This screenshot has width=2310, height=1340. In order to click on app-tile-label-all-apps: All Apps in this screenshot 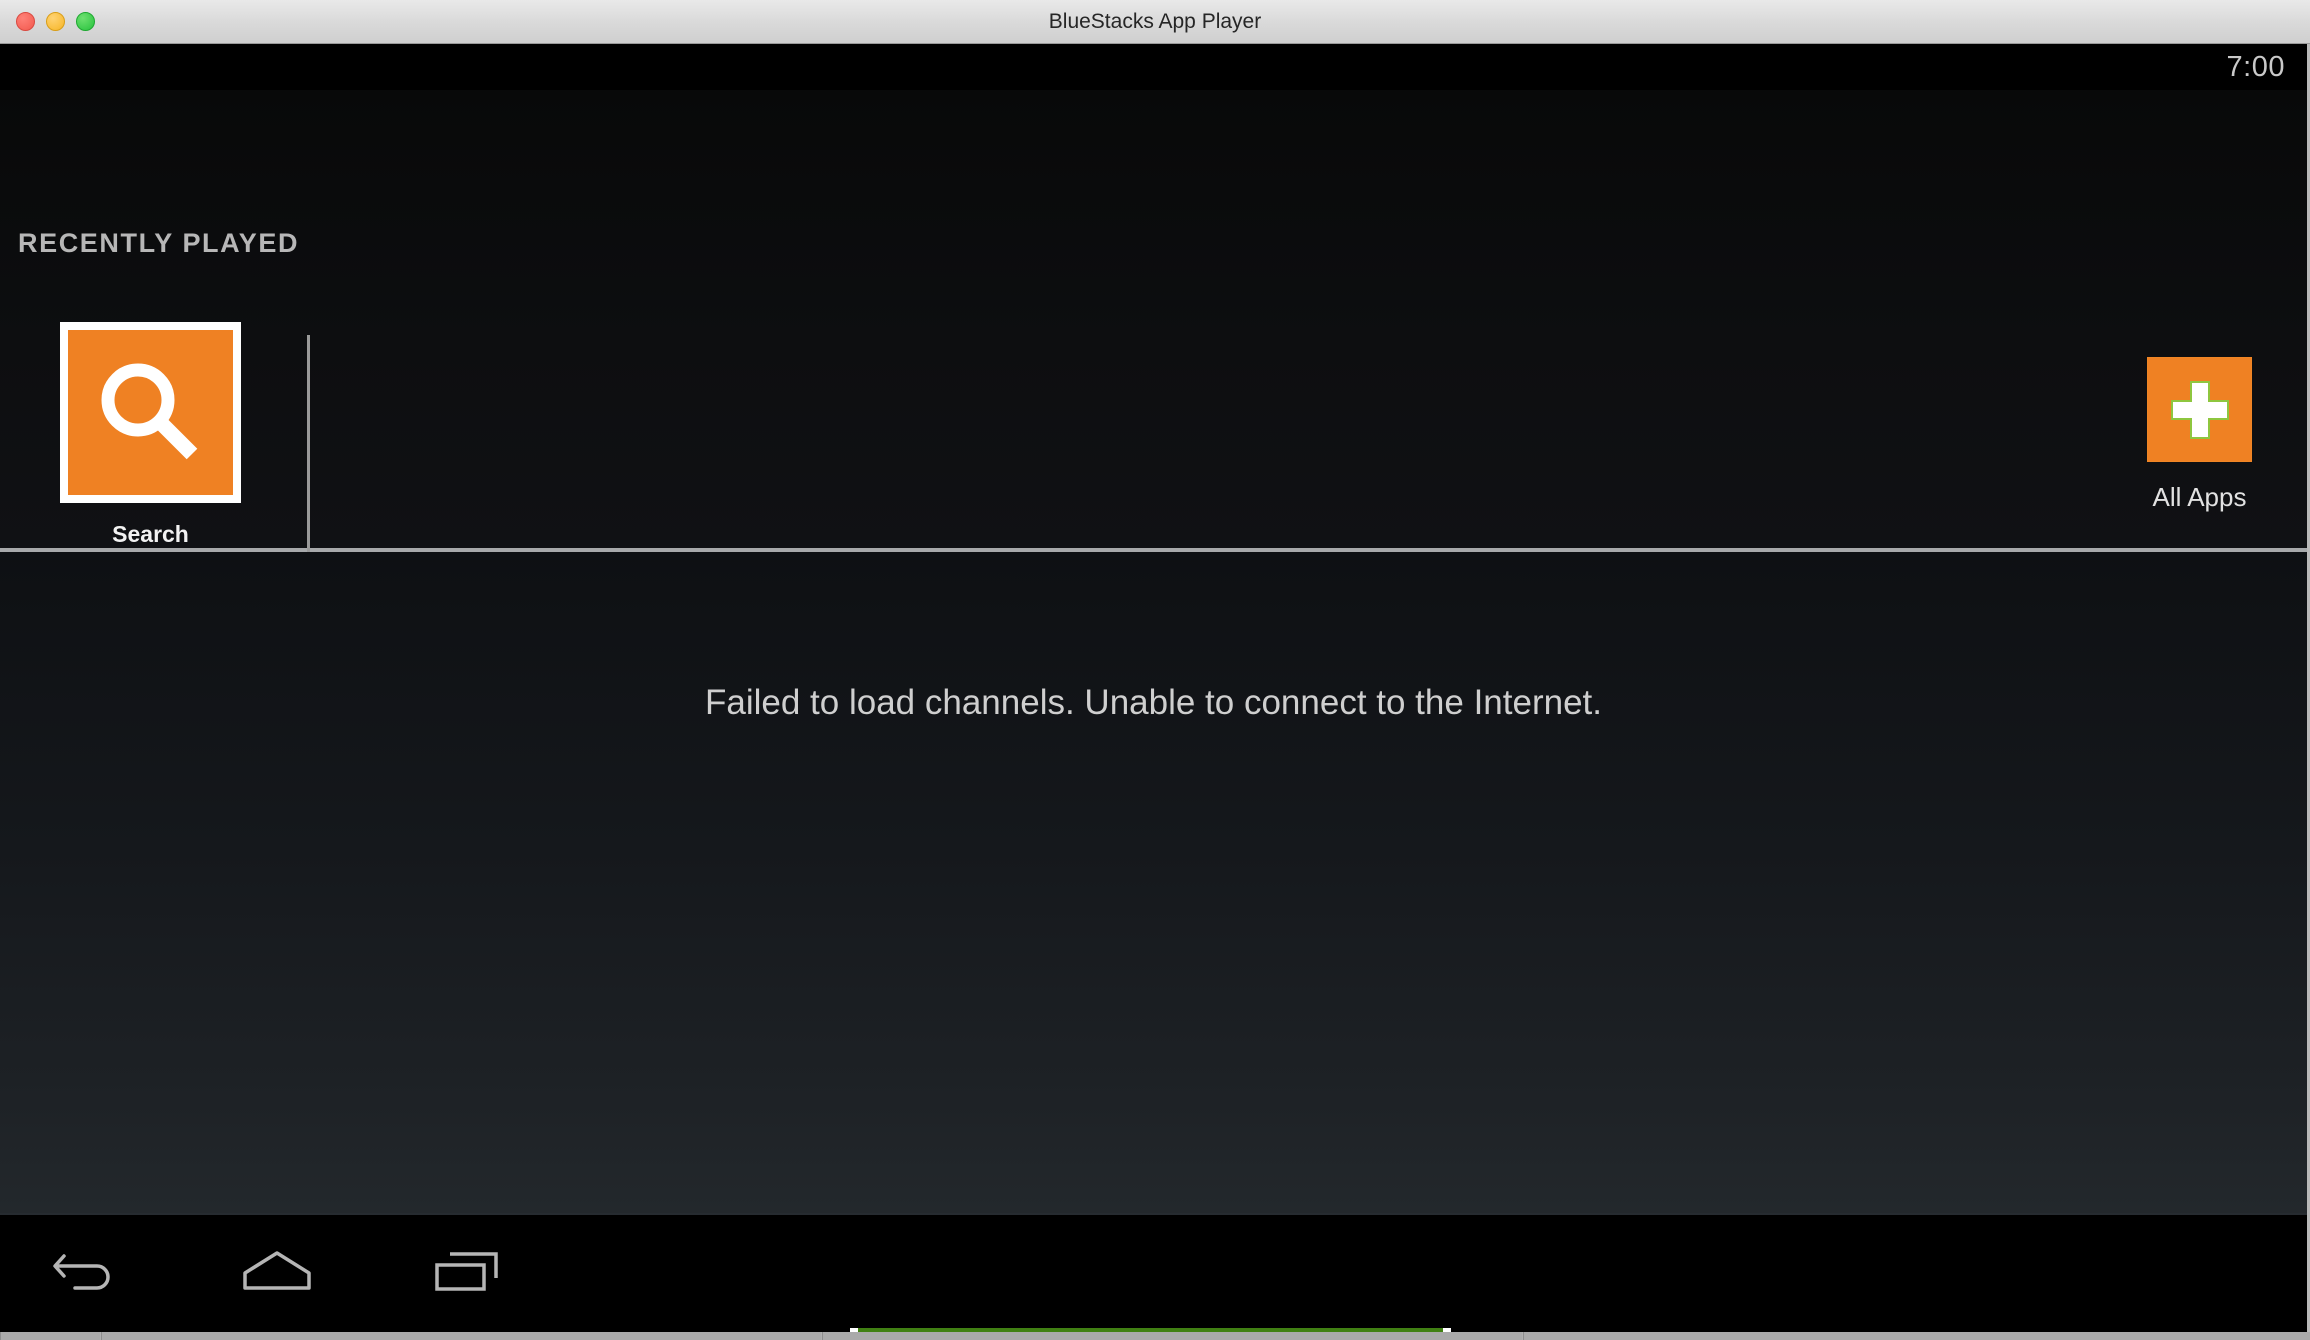, I will do `click(2199, 497)`.